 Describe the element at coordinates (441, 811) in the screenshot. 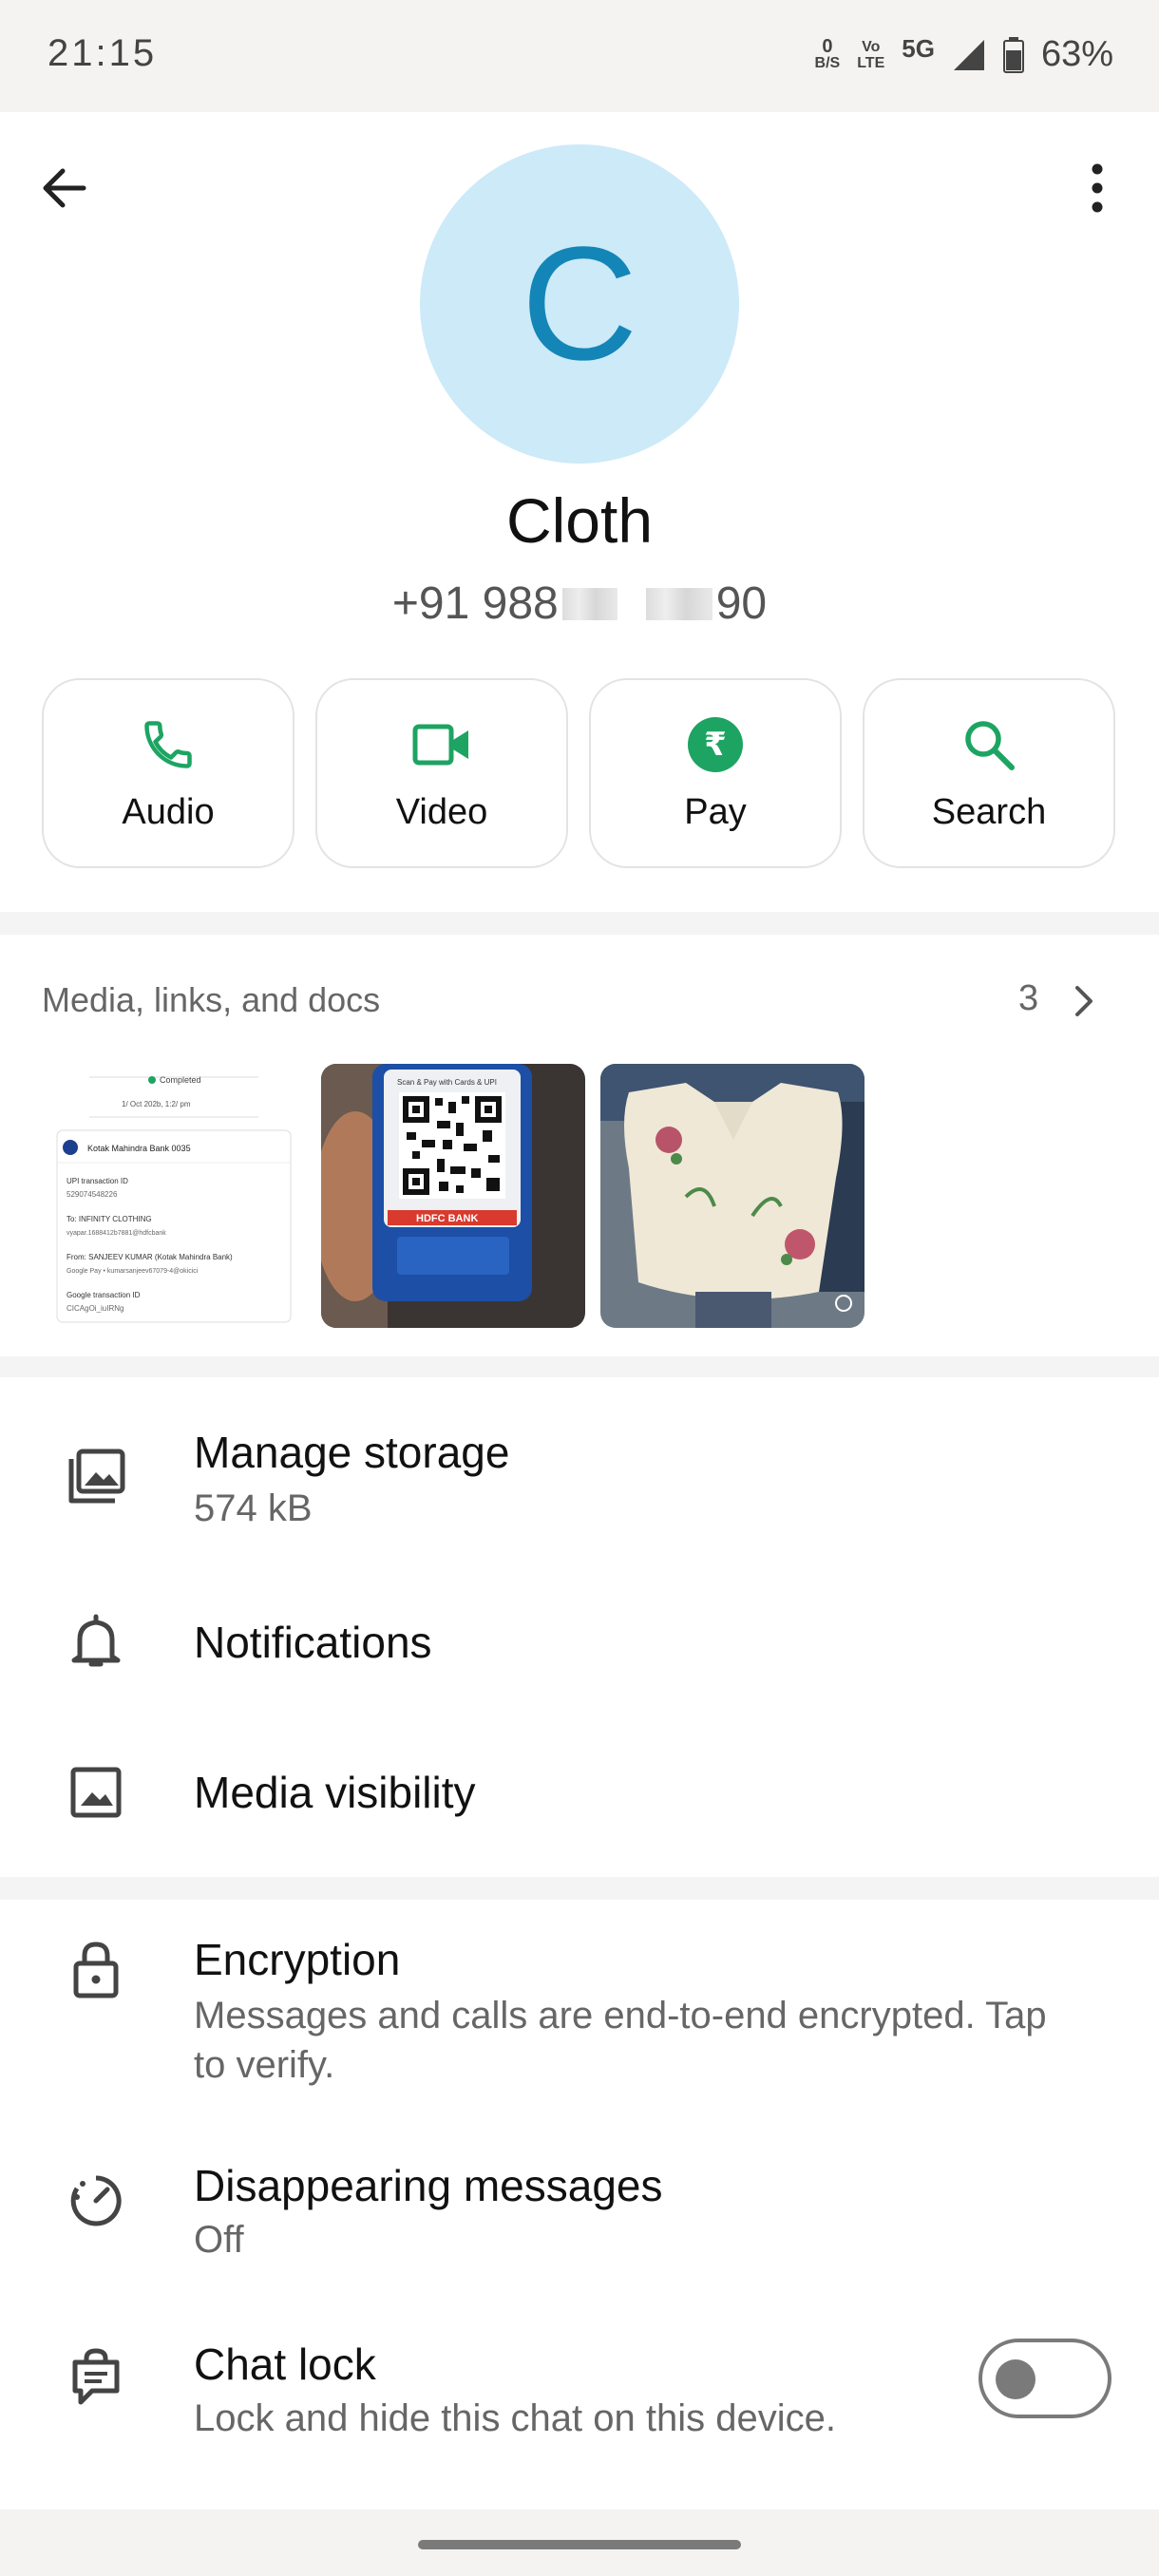

I see `video-label: Video` at that location.